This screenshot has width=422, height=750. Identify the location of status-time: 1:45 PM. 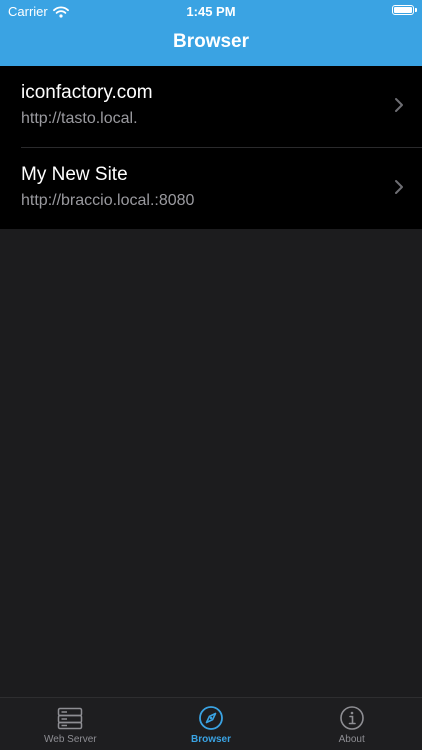
(211, 11).